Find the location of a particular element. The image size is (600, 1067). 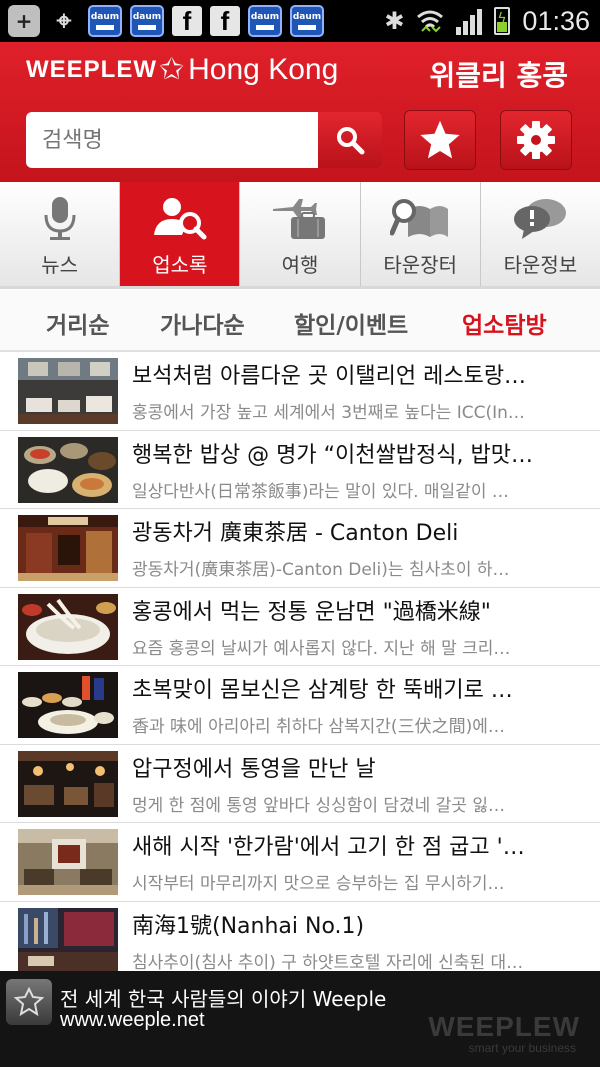

search-button is located at coordinates (350, 140).